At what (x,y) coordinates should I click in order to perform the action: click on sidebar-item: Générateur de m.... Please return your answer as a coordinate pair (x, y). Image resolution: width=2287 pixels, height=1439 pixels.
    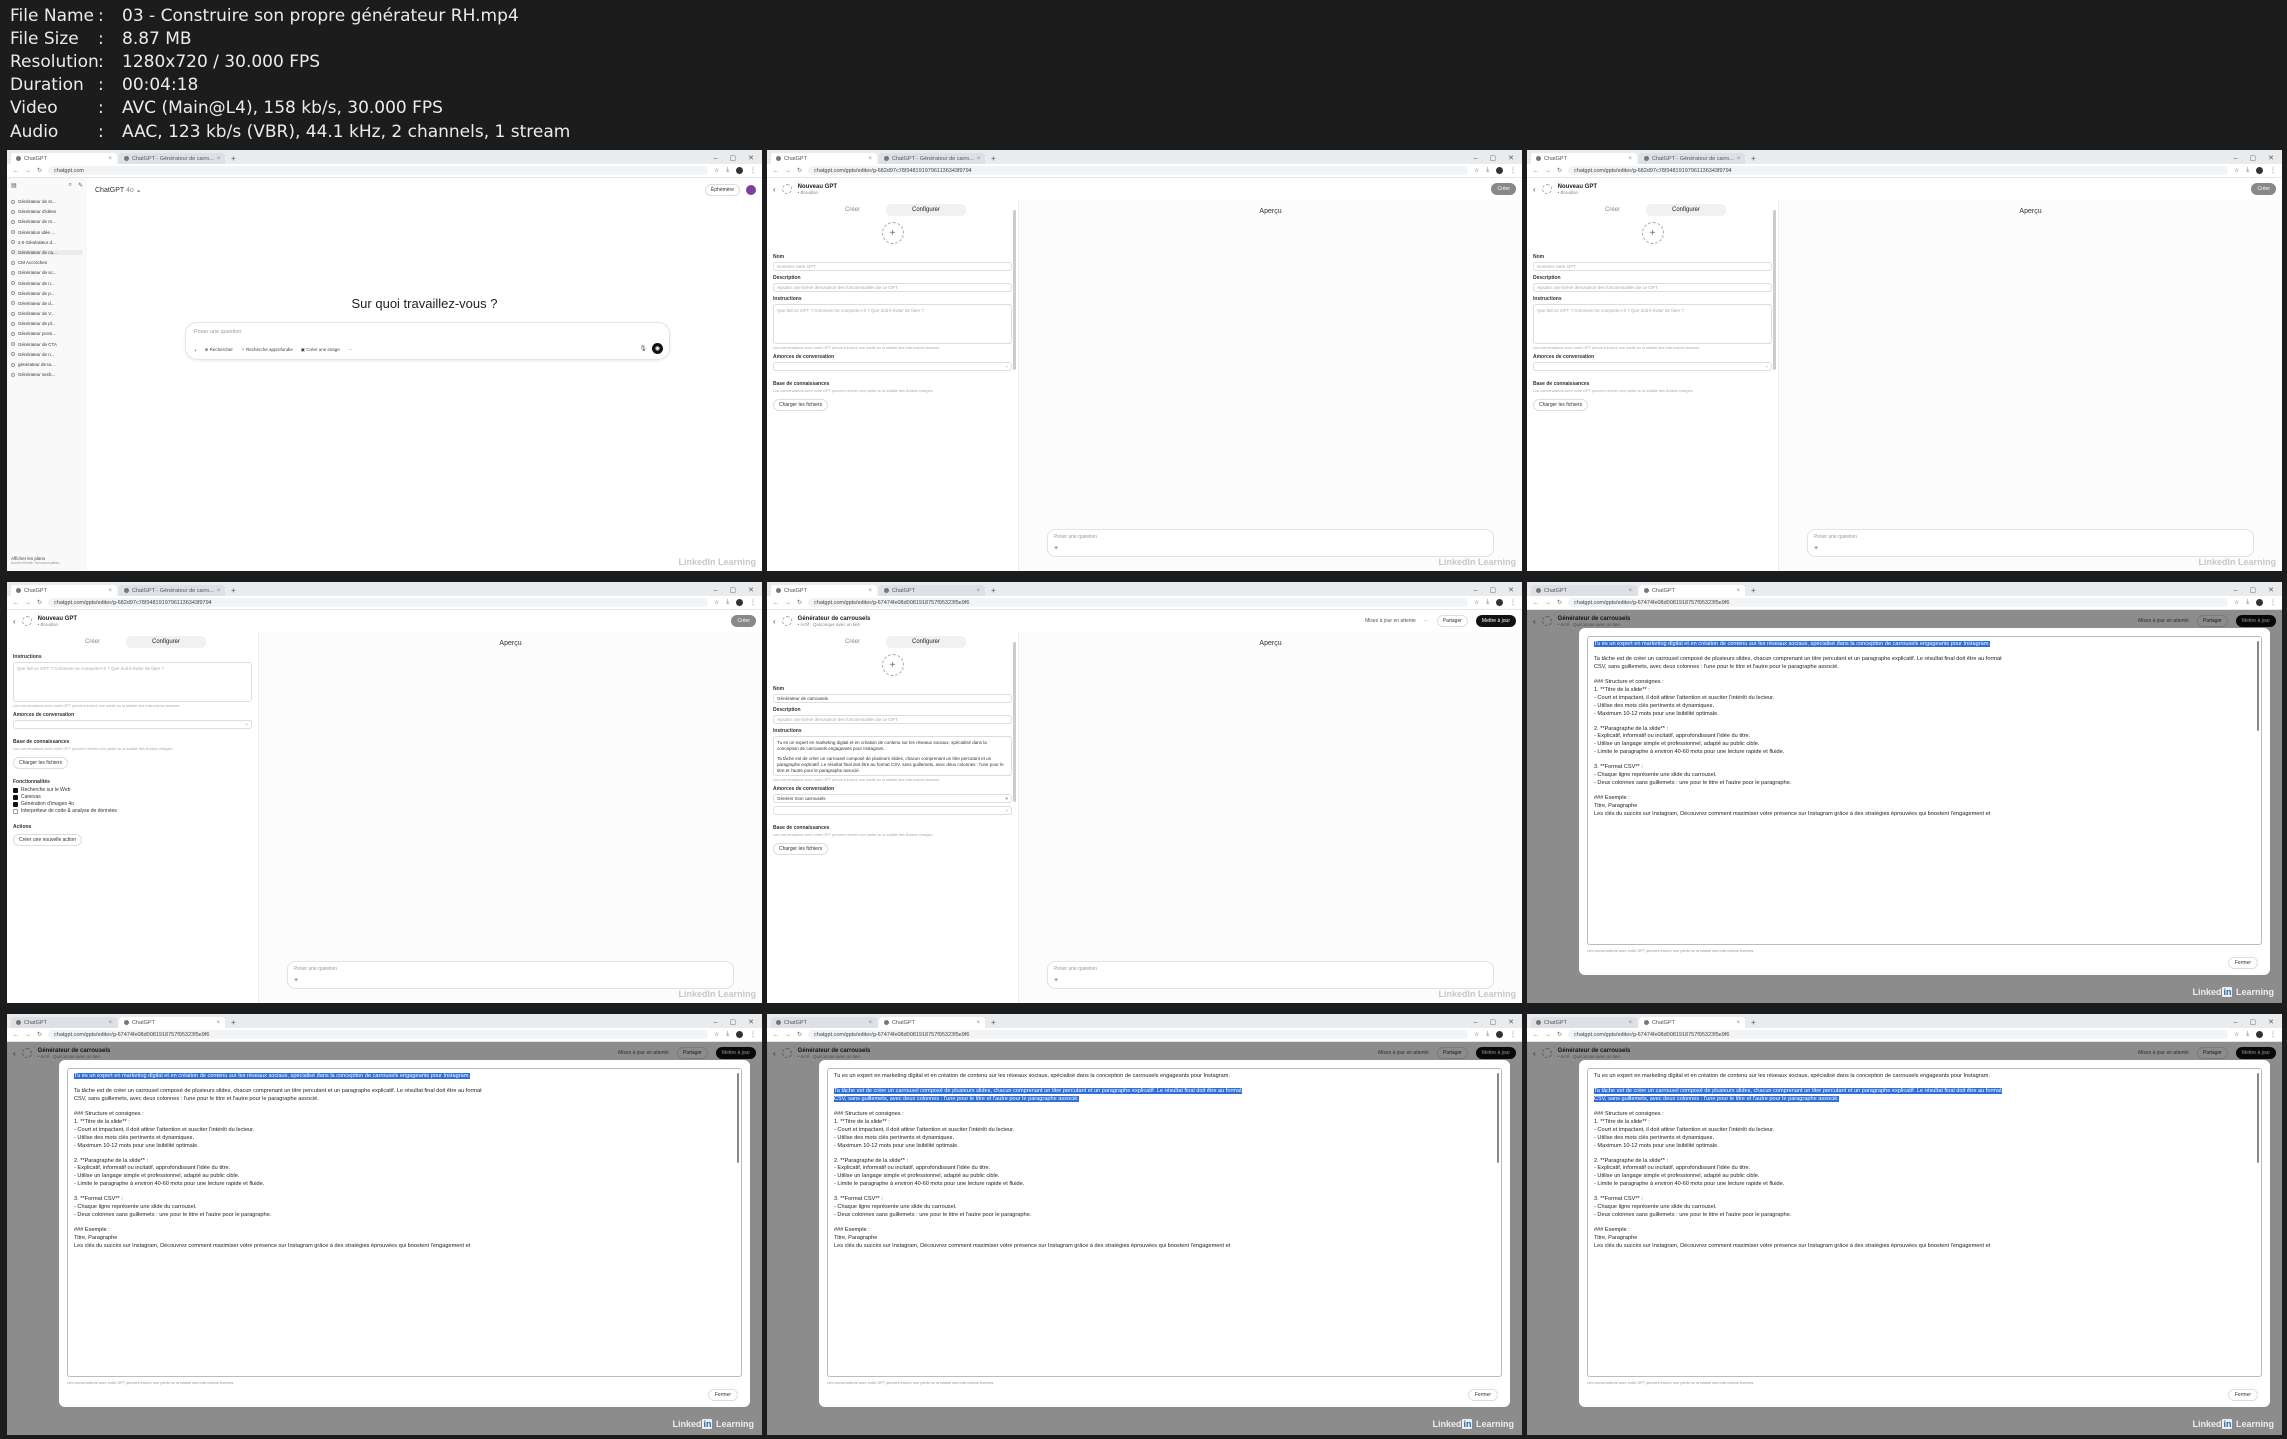
    Looking at the image, I should click on (47, 221).